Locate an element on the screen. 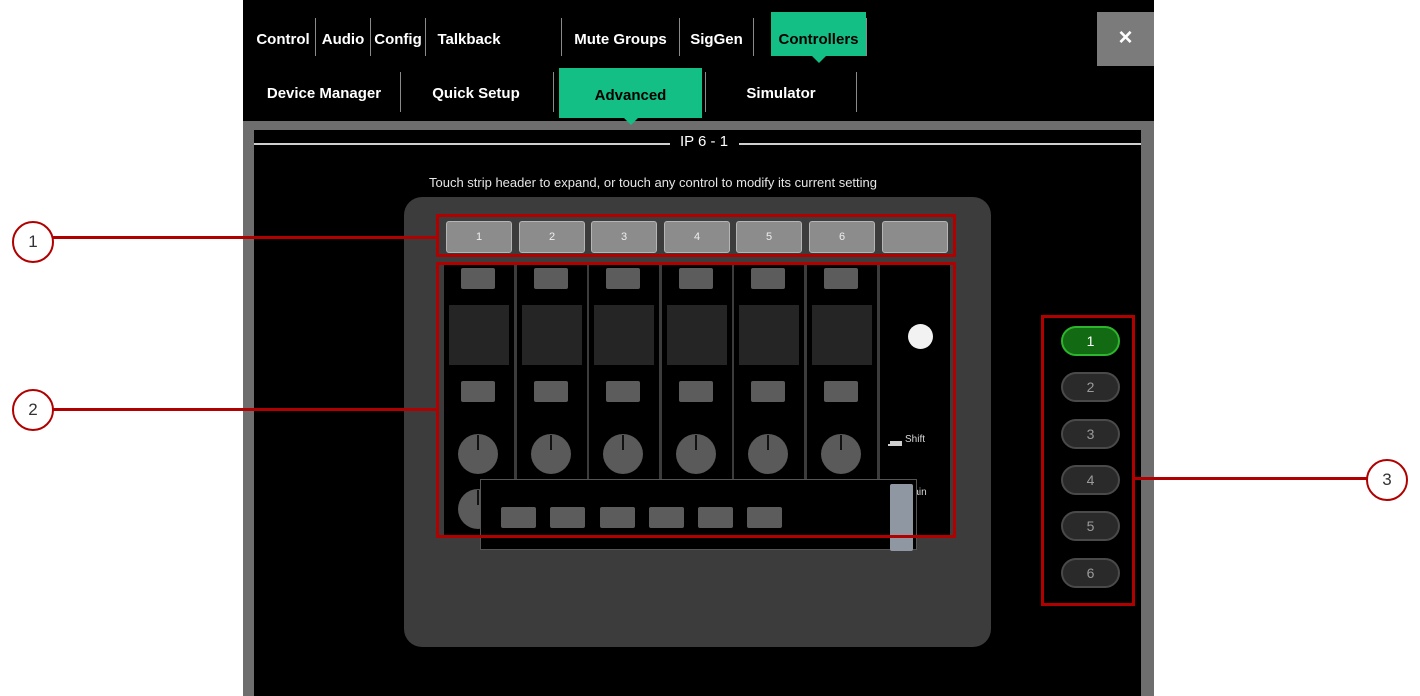 The width and height of the screenshot is (1420, 696). tab-controllers: Controllers is located at coordinates (818, 37).